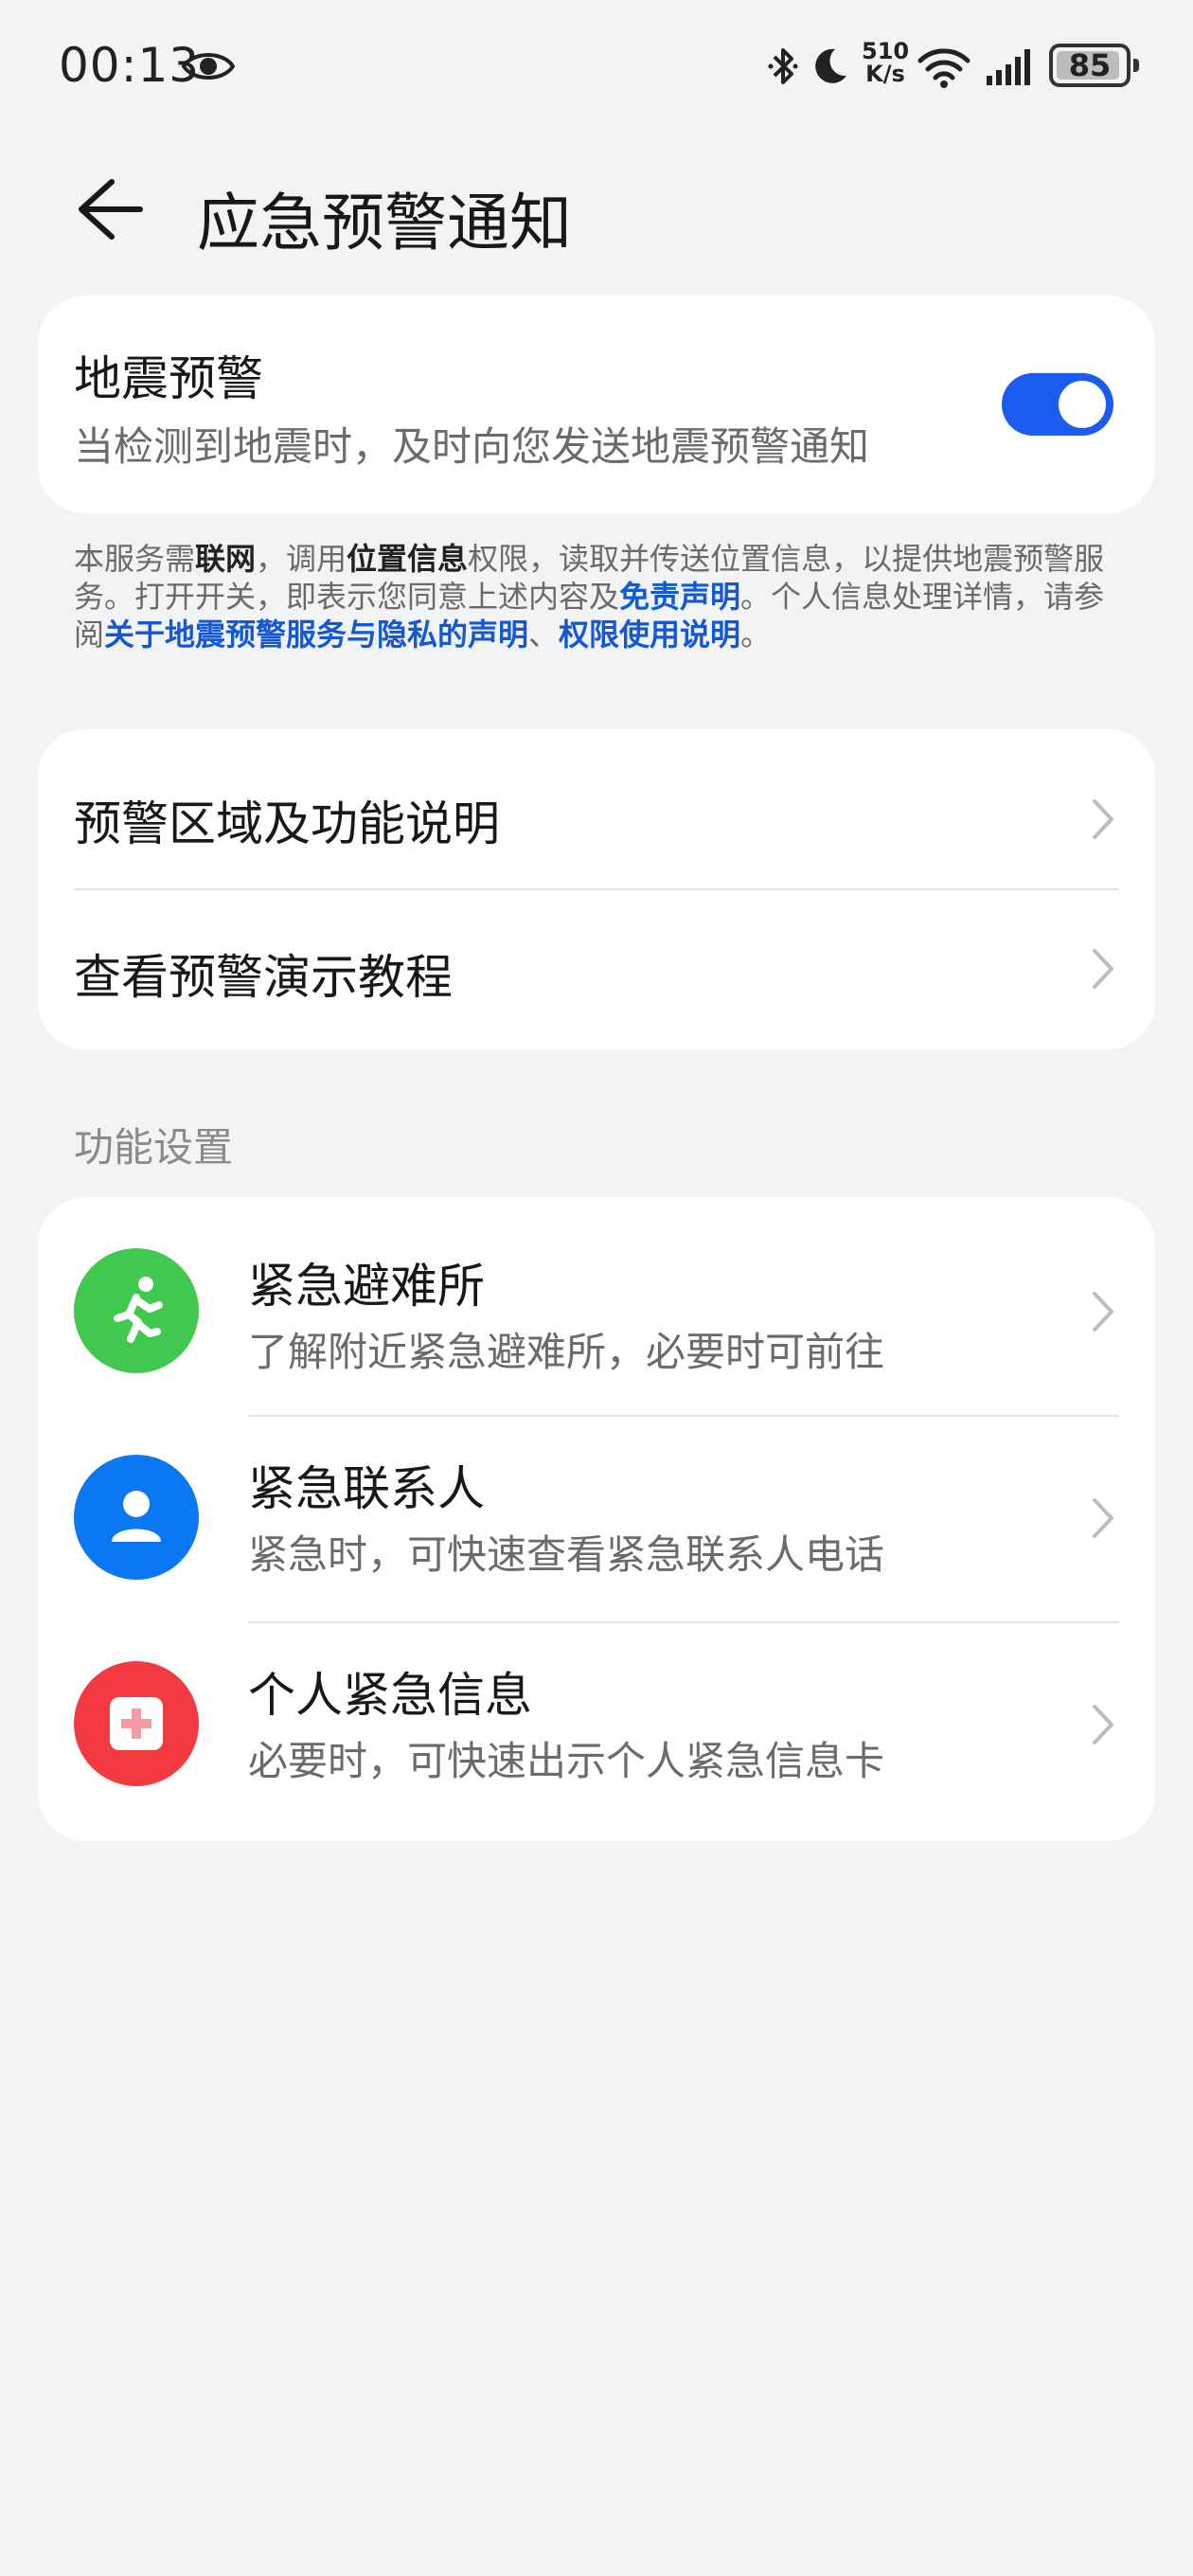 This screenshot has width=1193, height=2576. I want to click on disclaimer-link: 免责声明, so click(679, 597).